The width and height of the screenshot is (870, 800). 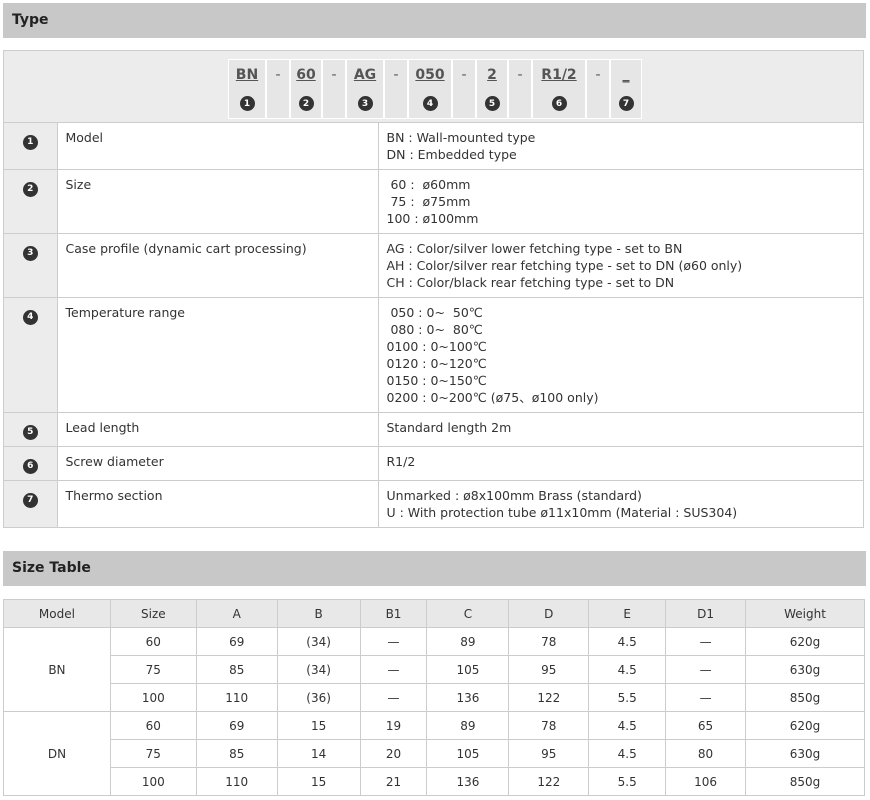 What do you see at coordinates (247, 89) in the screenshot?
I see `code-segment: BN 1` at bounding box center [247, 89].